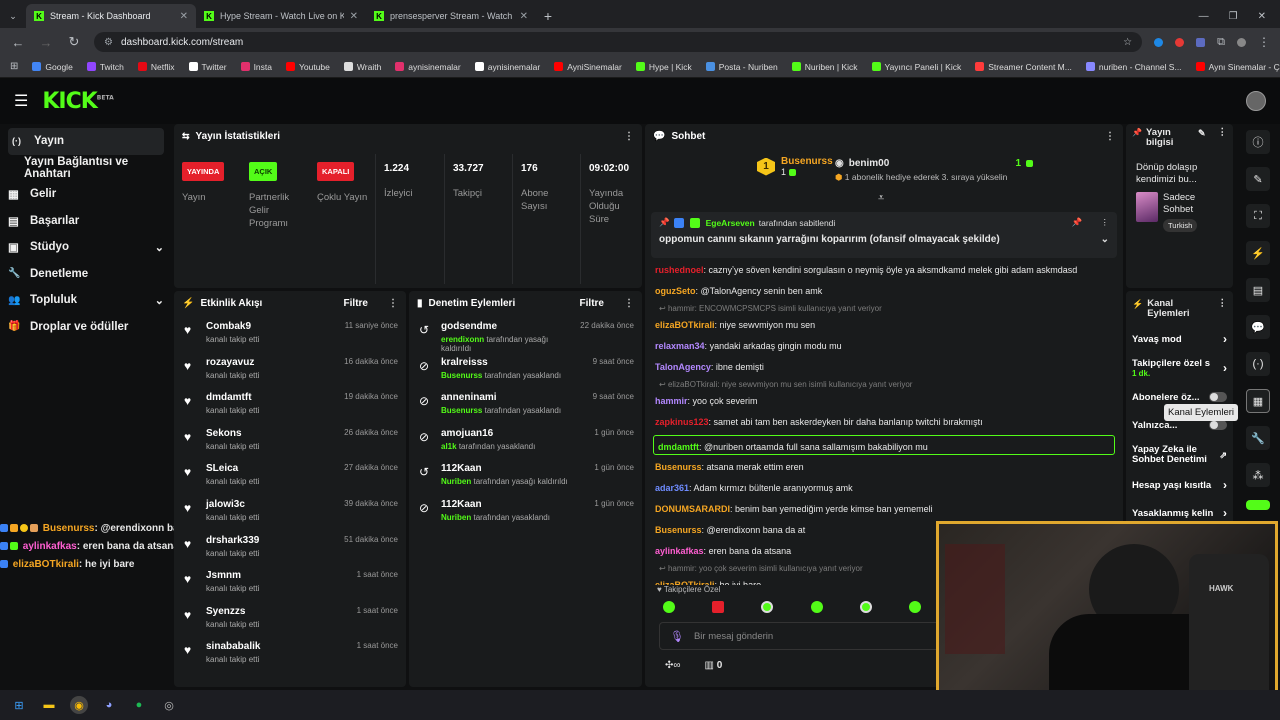 The height and width of the screenshot is (720, 1280). I want to click on new-tab-button: +, so click(548, 16).